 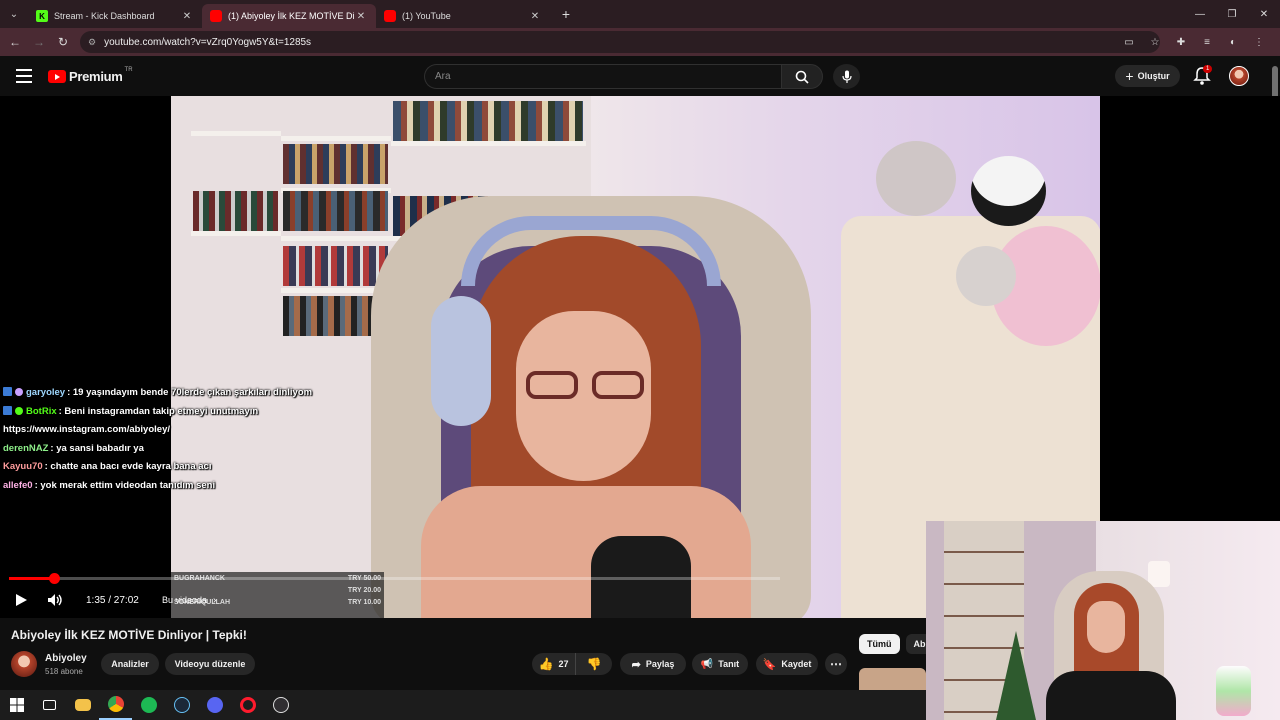 I want to click on chevron-right-icon: ›, so click(x=215, y=600).